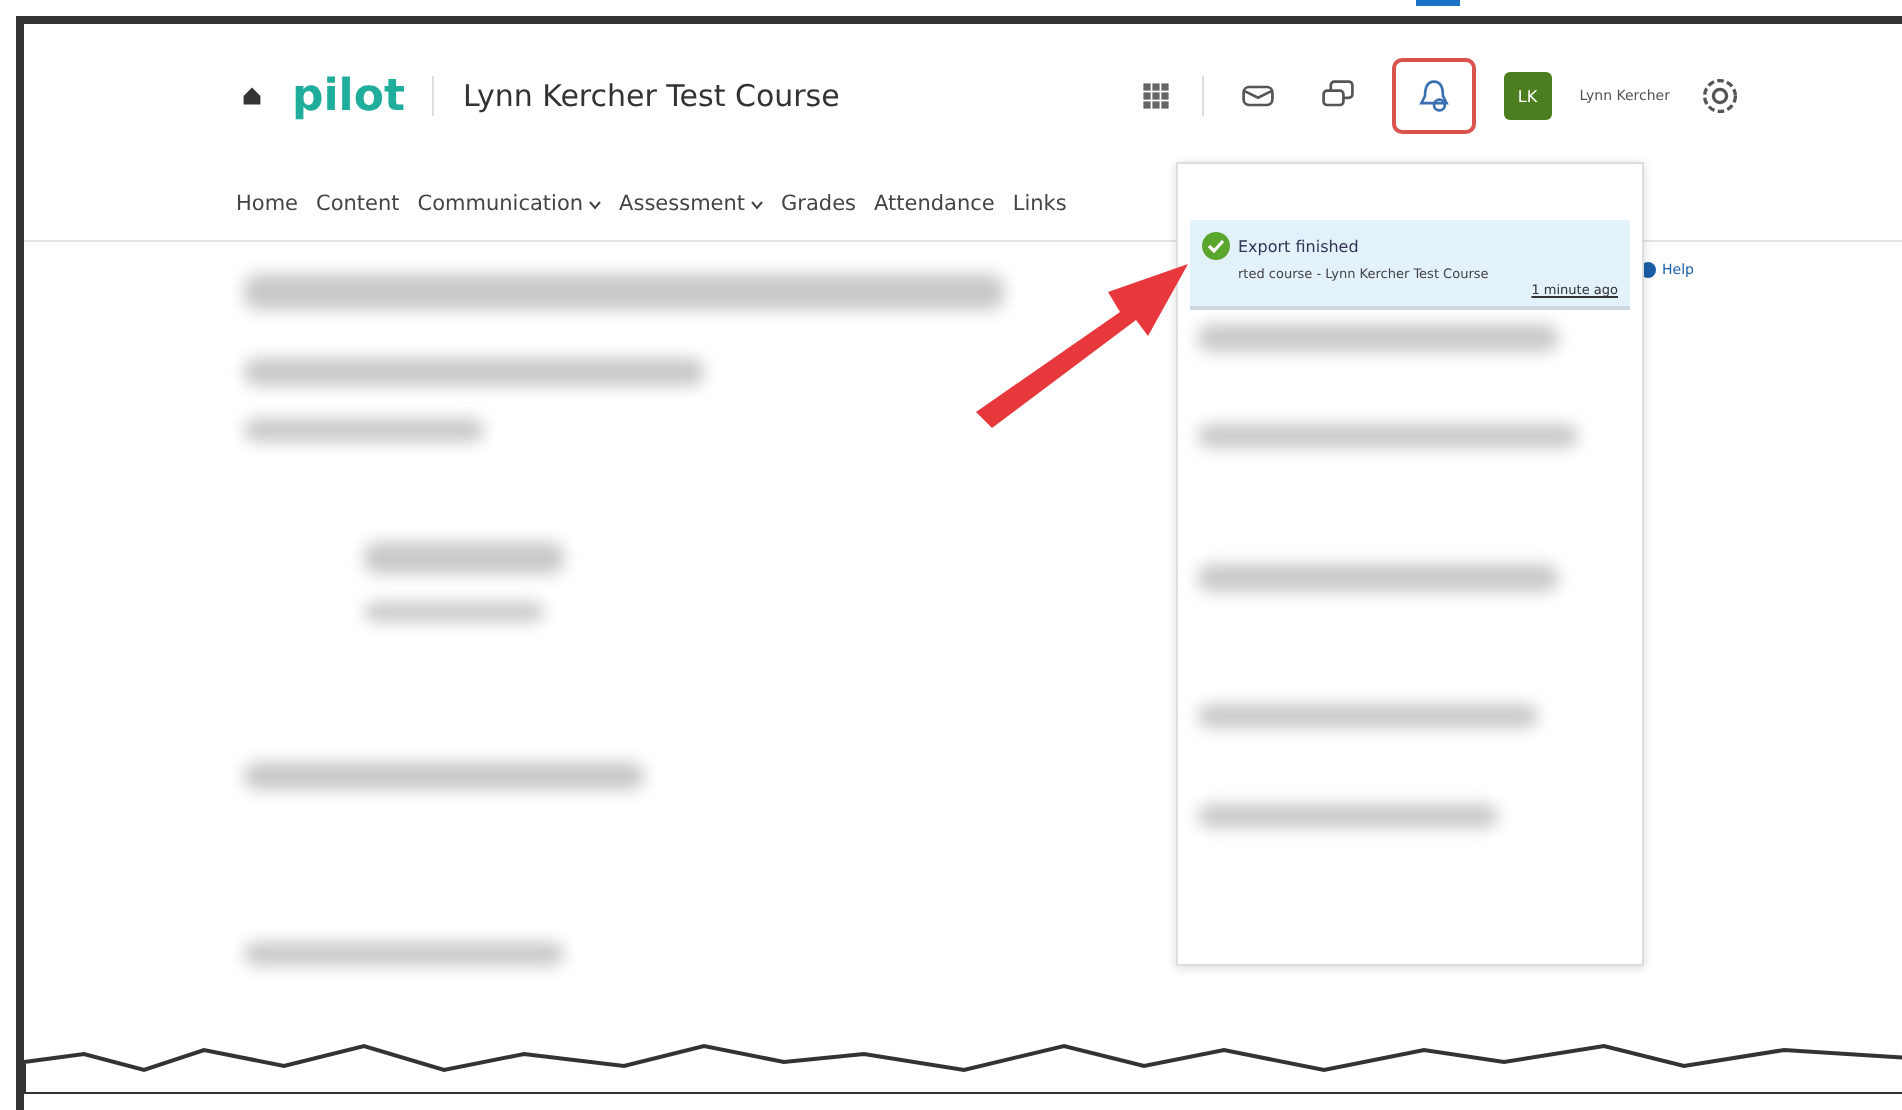 The width and height of the screenshot is (1902, 1110). Describe the element at coordinates (934, 204) in the screenshot. I see `nav-link: Attendance` at that location.